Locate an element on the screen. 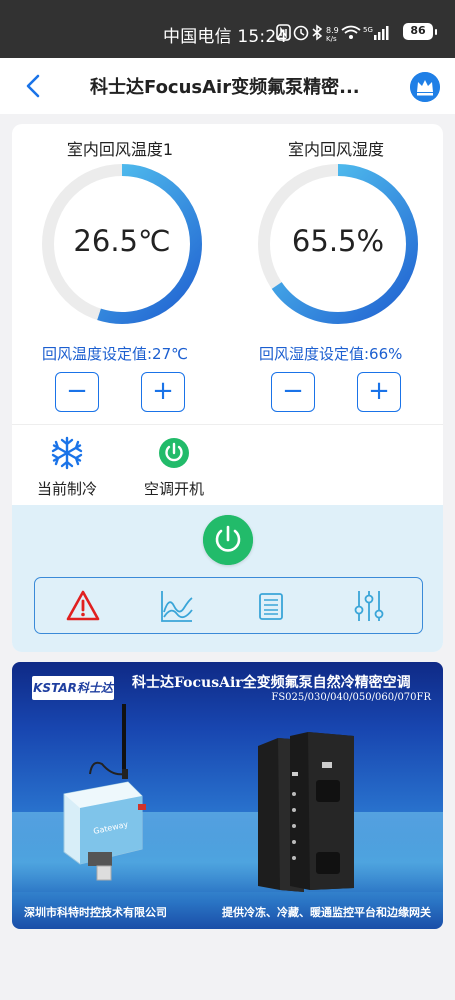 The height and width of the screenshot is (1000, 455). gauge-humidity-label: 室内回风湿度 is located at coordinates (335, 149).